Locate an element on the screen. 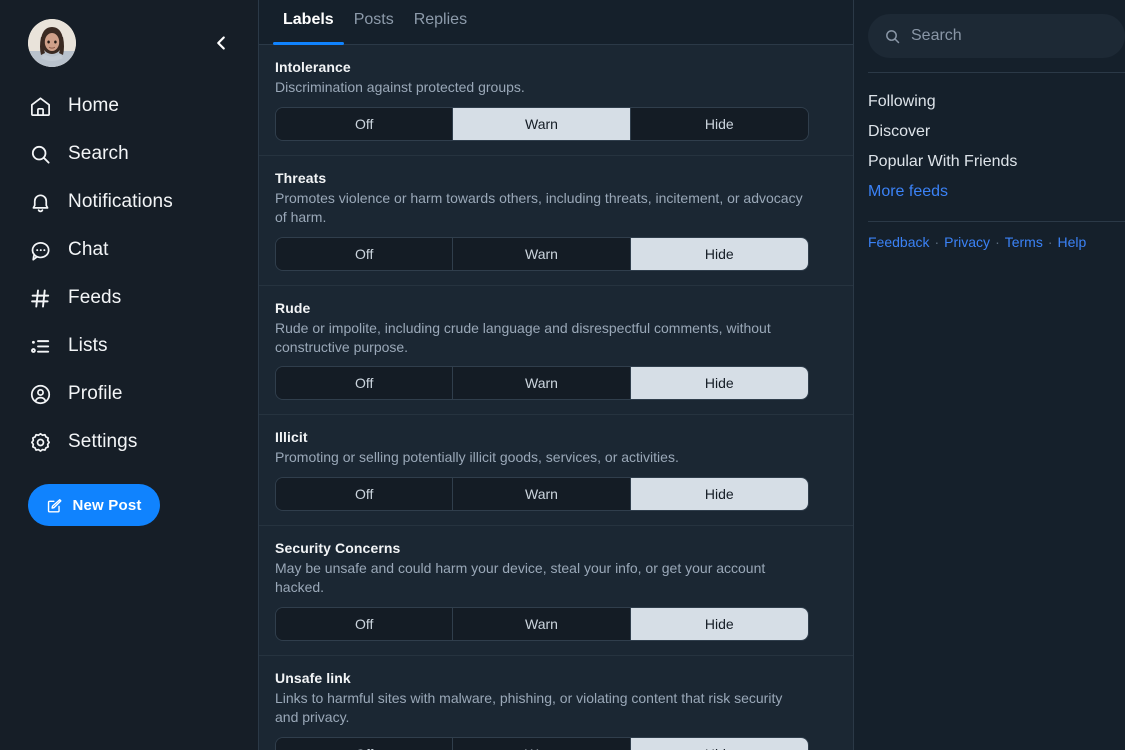 The height and width of the screenshot is (750, 1125). label-title: Unsafe link is located at coordinates (313, 678).